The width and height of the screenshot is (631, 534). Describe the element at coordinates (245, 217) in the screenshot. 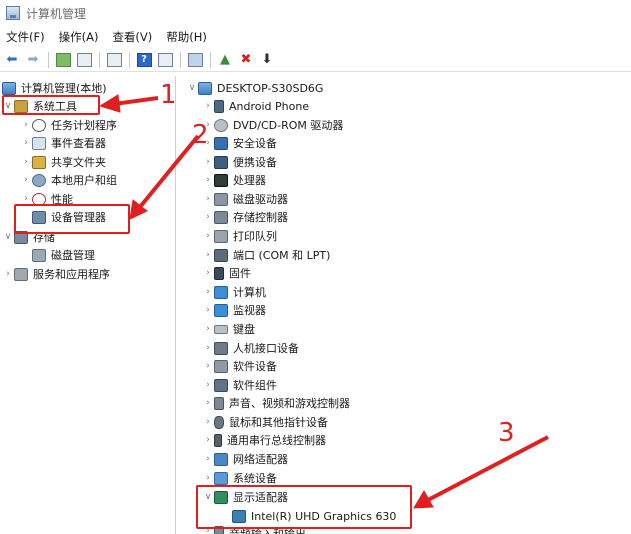

I see `device-category-storage-controllers: › 存储控制器` at that location.